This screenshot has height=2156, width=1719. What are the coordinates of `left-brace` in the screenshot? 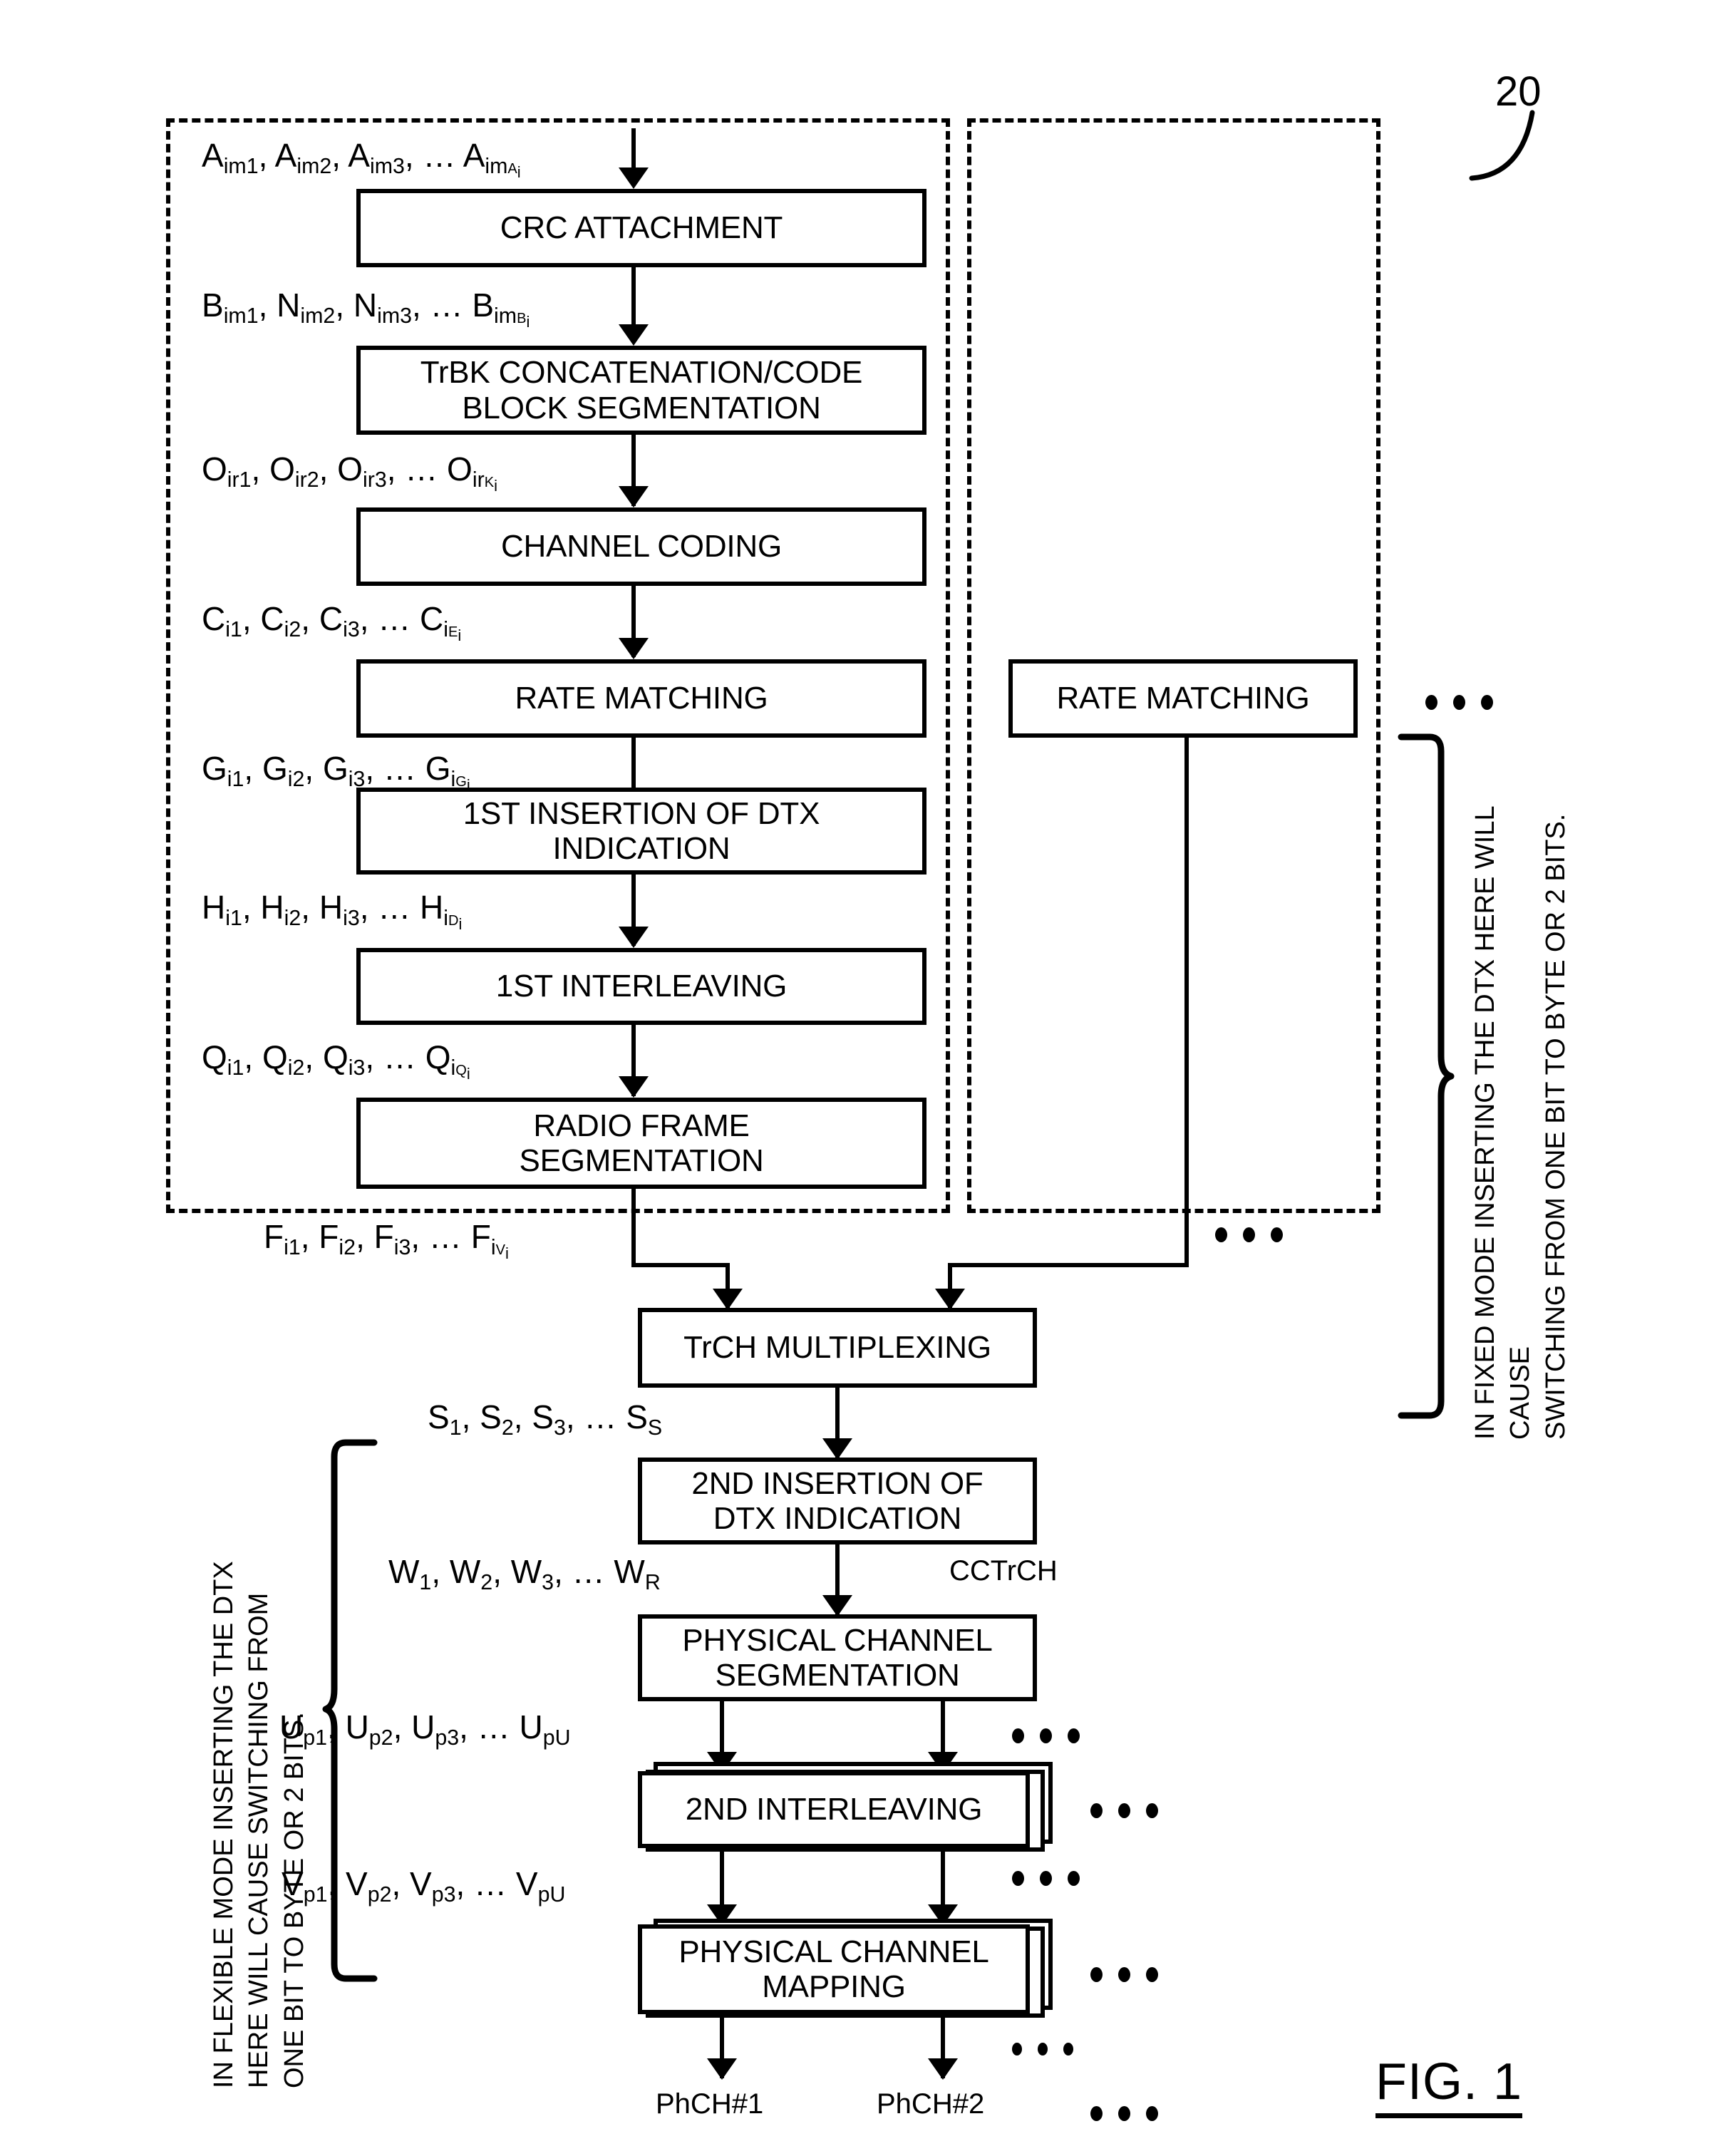 It's located at (350, 1711).